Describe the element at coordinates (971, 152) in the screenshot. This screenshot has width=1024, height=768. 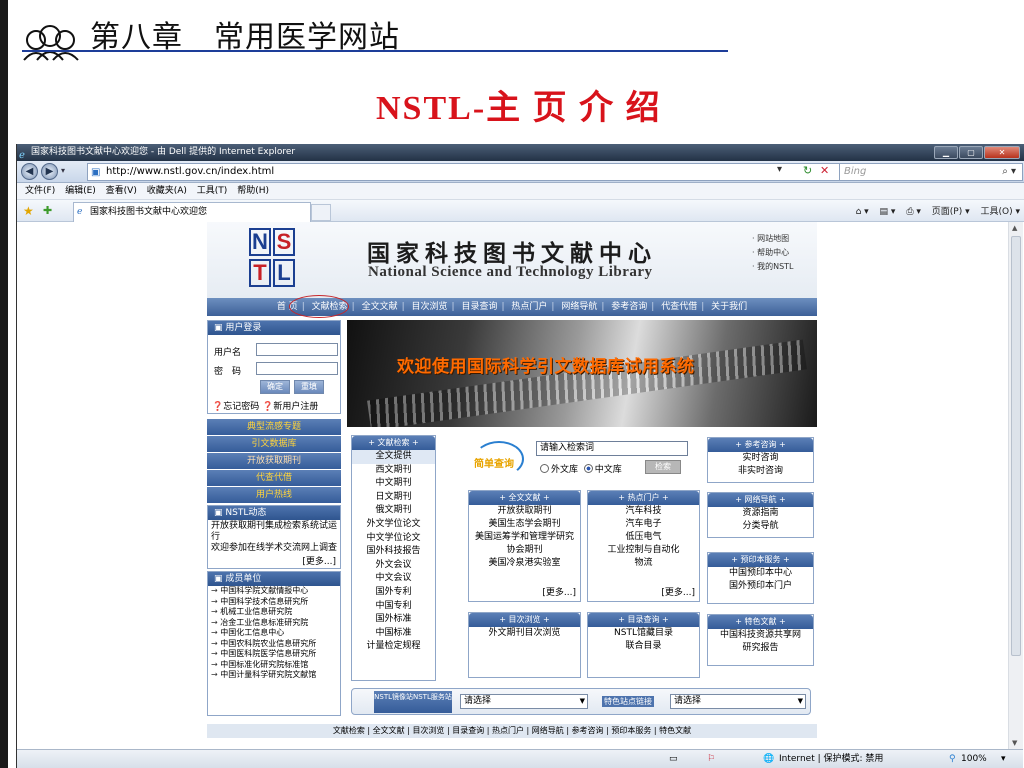
I see `maximize-button: ▢` at that location.